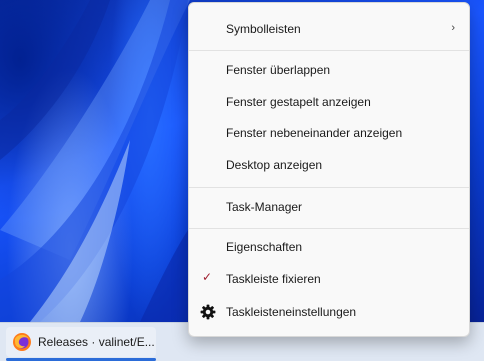  Describe the element at coordinates (298, 102) in the screenshot. I see `menu-item-label: Fenster gestapelt anzeigen` at that location.